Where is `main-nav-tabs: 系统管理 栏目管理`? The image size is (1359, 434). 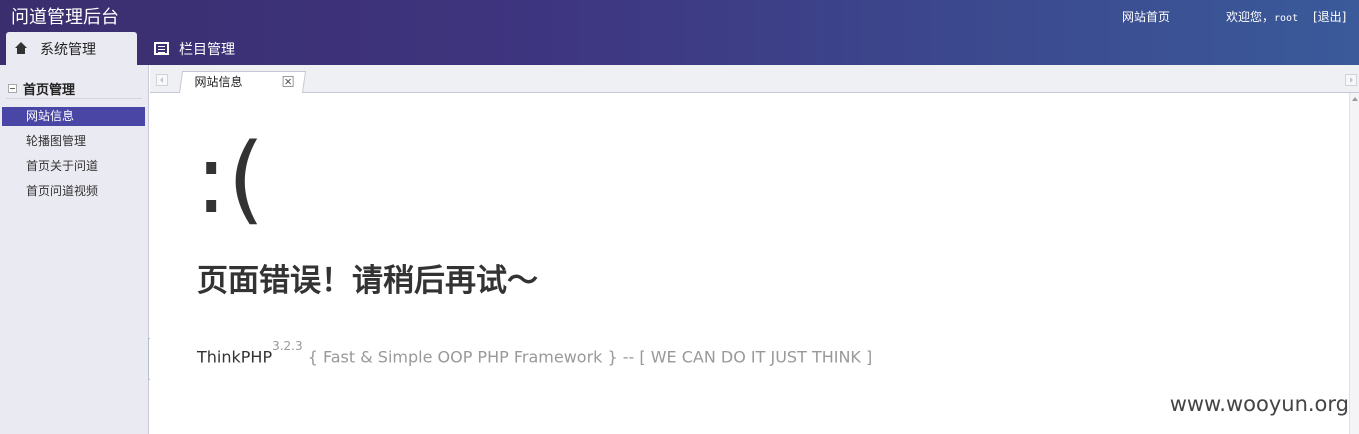 main-nav-tabs: 系统管理 栏目管理 is located at coordinates (679, 46).